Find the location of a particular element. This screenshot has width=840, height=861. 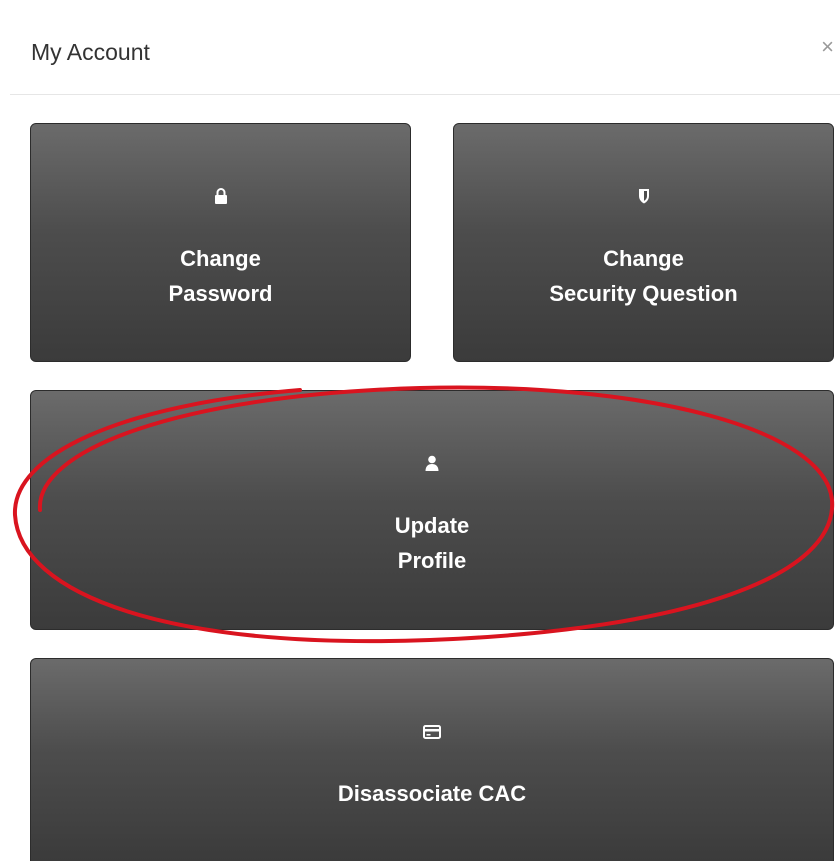

close-icon: × is located at coordinates (827, 47).